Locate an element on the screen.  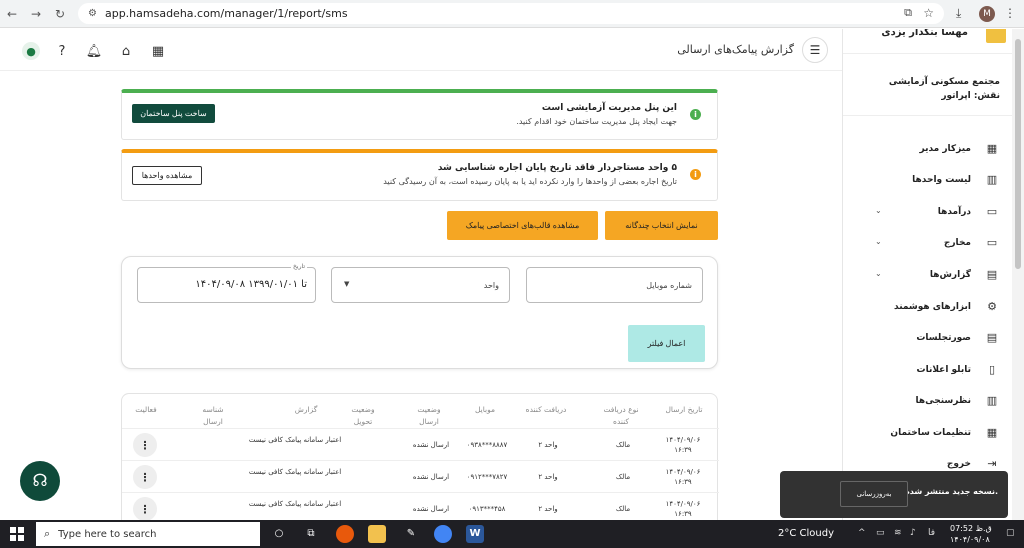
dashboard-icon: ▦ is located at coordinates (992, 148).